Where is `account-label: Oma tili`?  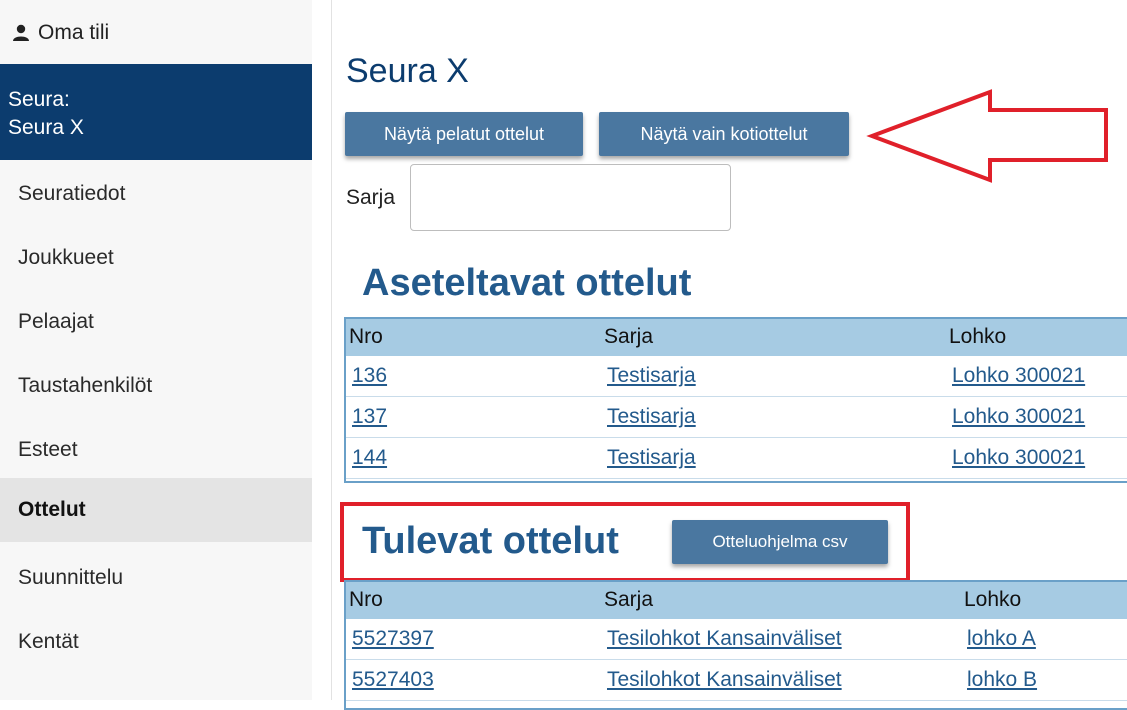
account-label: Oma tili is located at coordinates (74, 32).